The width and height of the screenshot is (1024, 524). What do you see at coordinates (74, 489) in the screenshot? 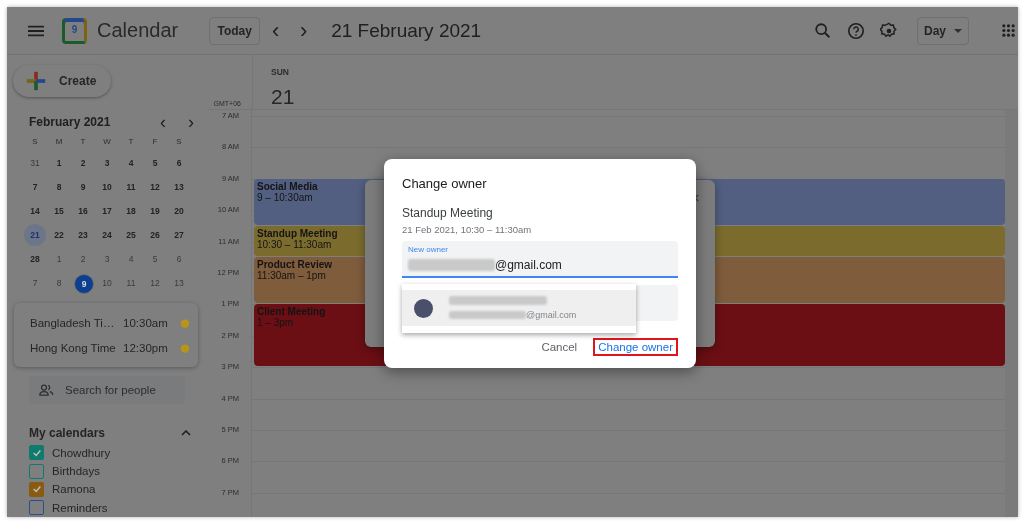
I see `calendar-name: Ramona` at bounding box center [74, 489].